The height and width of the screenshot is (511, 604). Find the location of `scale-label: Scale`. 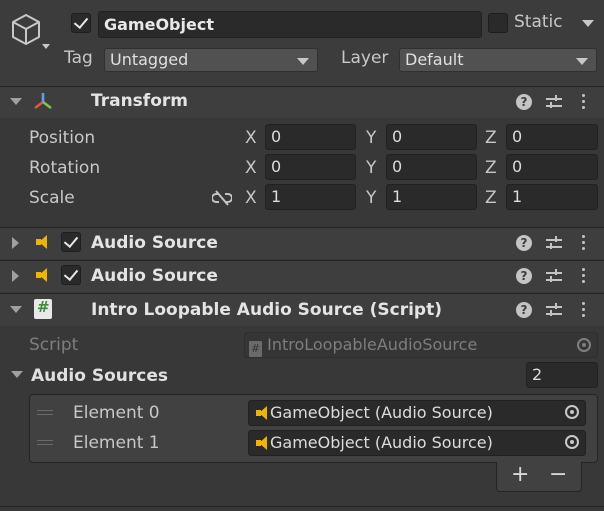

scale-label: Scale is located at coordinates (52, 198).